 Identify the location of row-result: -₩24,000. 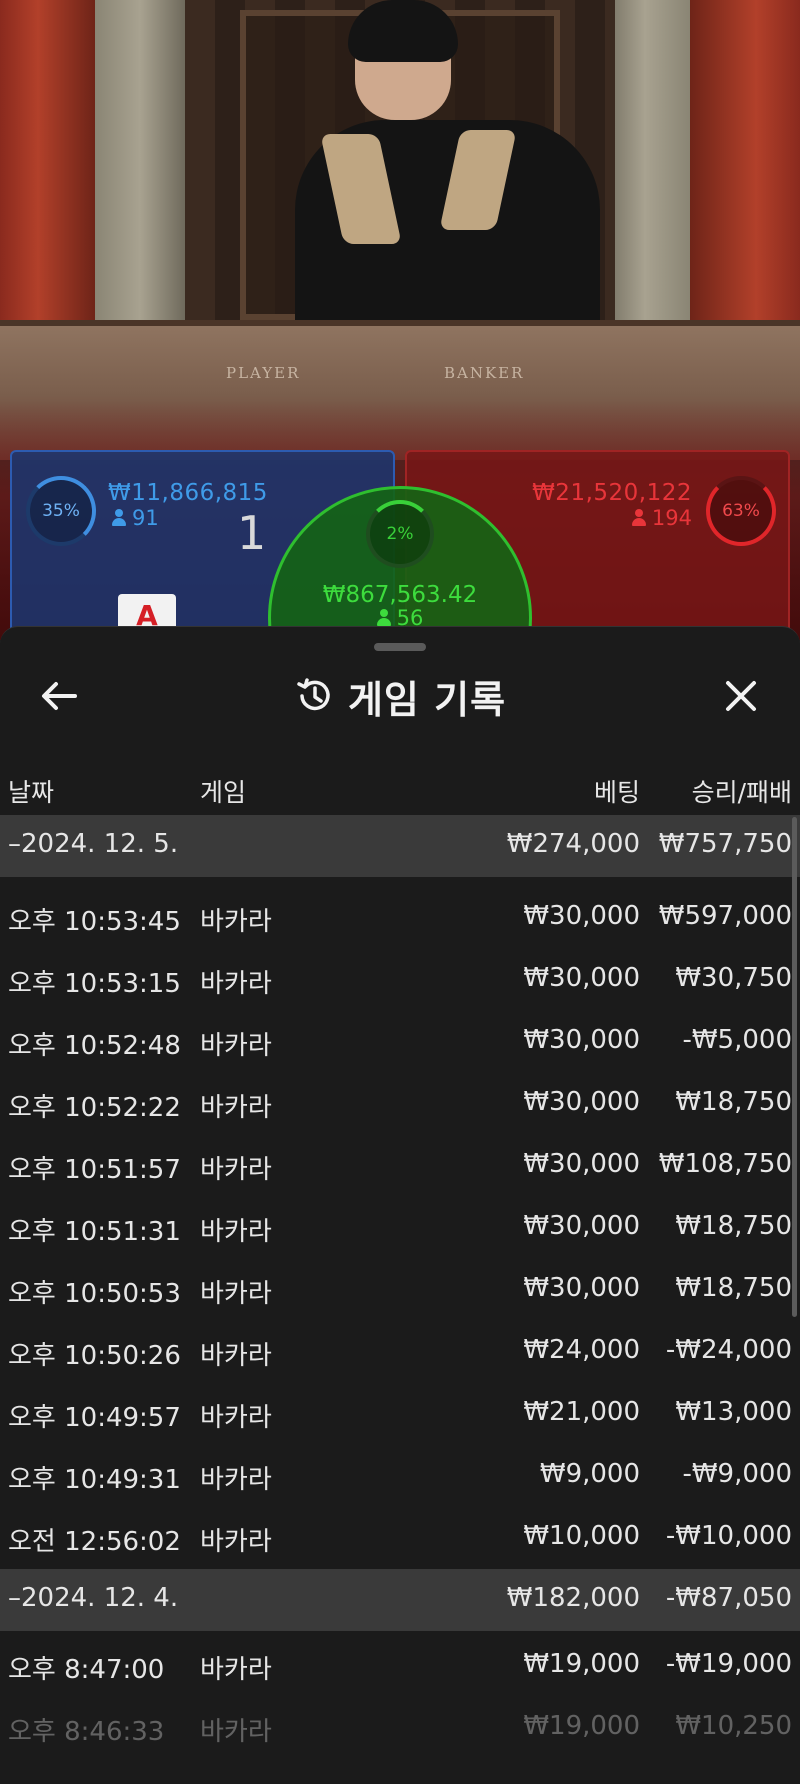
(728, 1350).